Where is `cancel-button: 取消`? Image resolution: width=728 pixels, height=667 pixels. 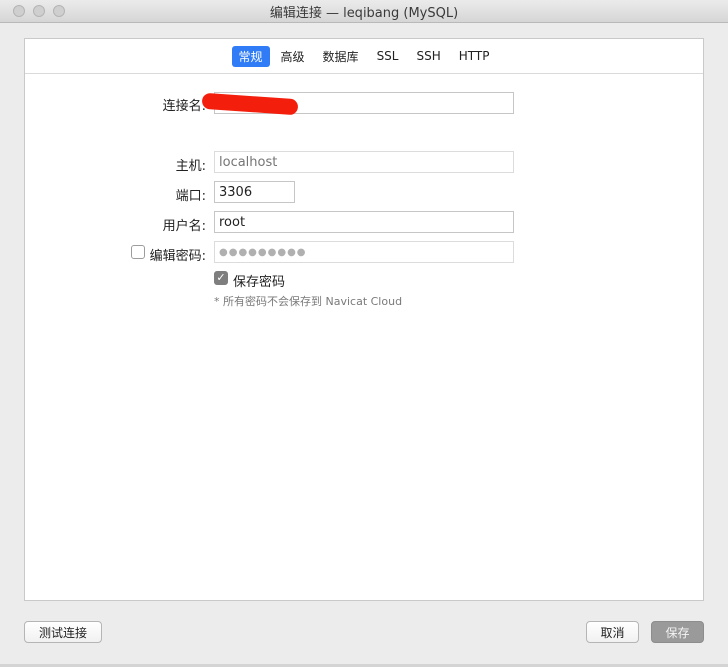 cancel-button: 取消 is located at coordinates (612, 632).